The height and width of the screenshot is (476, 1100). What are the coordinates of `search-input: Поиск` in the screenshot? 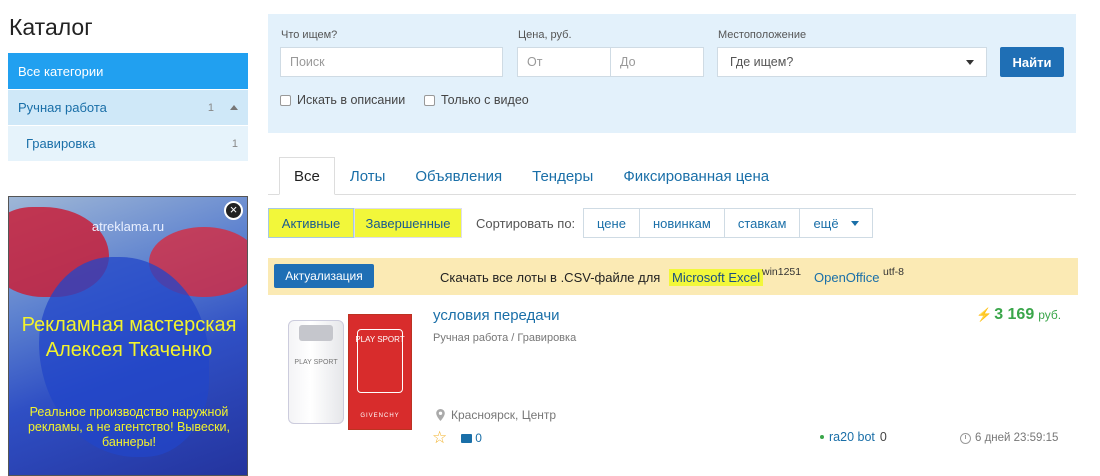 It's located at (391, 62).